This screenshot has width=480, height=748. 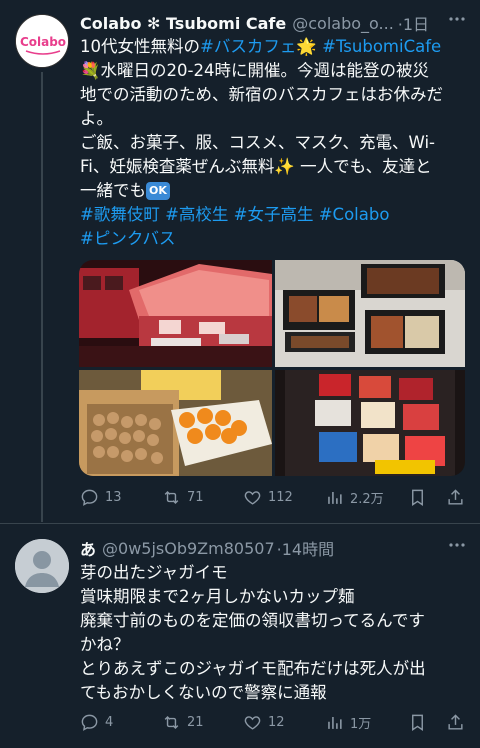 I want to click on reply-button: 4, so click(x=96, y=722).